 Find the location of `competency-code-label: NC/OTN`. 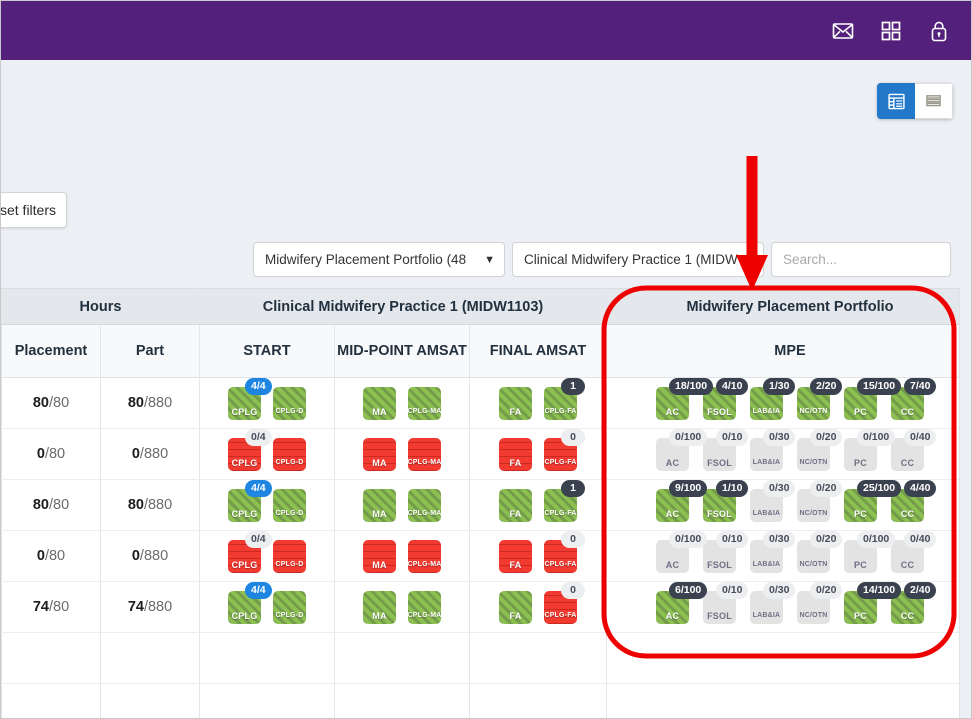

competency-code-label: NC/OTN is located at coordinates (813, 462).